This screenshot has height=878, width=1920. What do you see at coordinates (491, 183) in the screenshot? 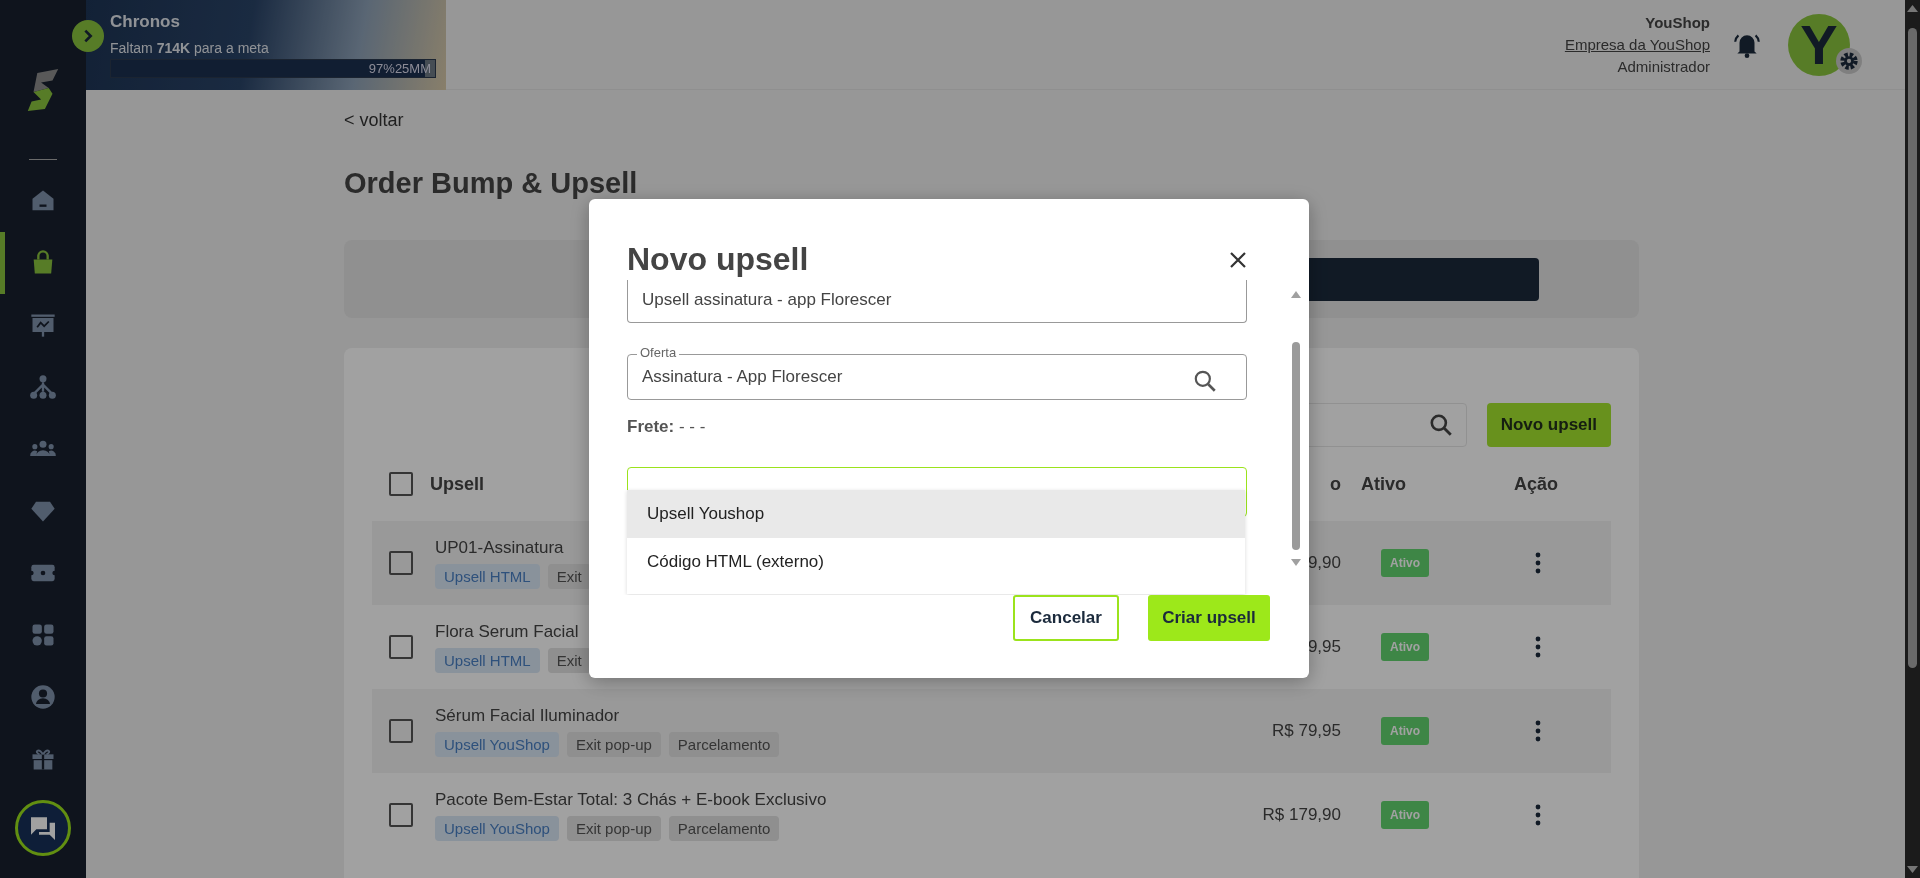
I see `page-title: Order Bump & Upsell` at bounding box center [491, 183].